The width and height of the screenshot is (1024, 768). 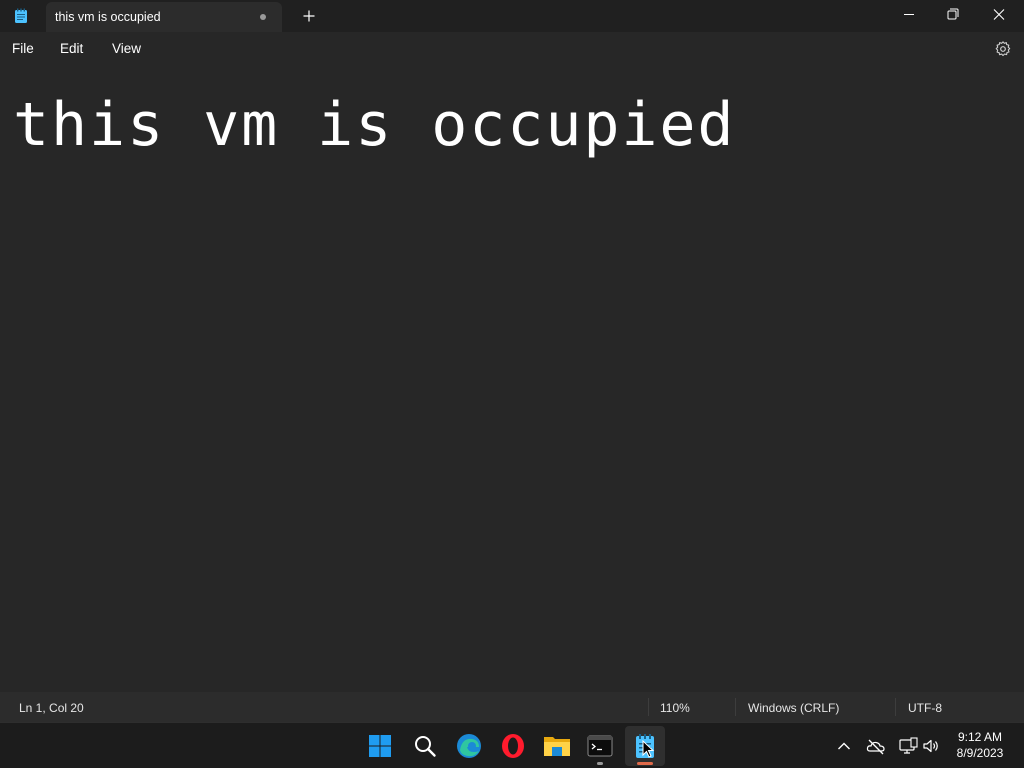 I want to click on plus-icon, so click(x=309, y=16).